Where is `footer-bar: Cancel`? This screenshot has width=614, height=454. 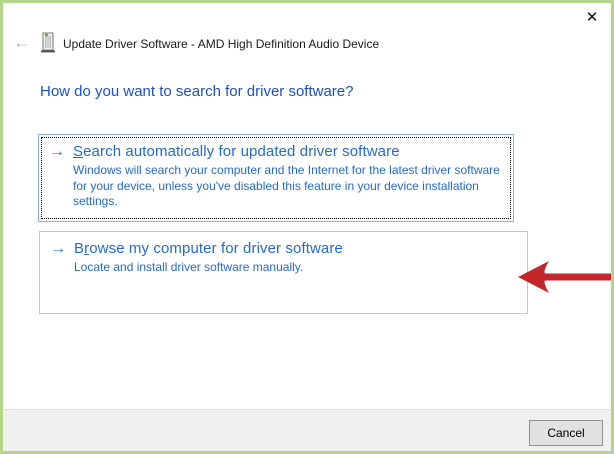
footer-bar: Cancel is located at coordinates (307, 430).